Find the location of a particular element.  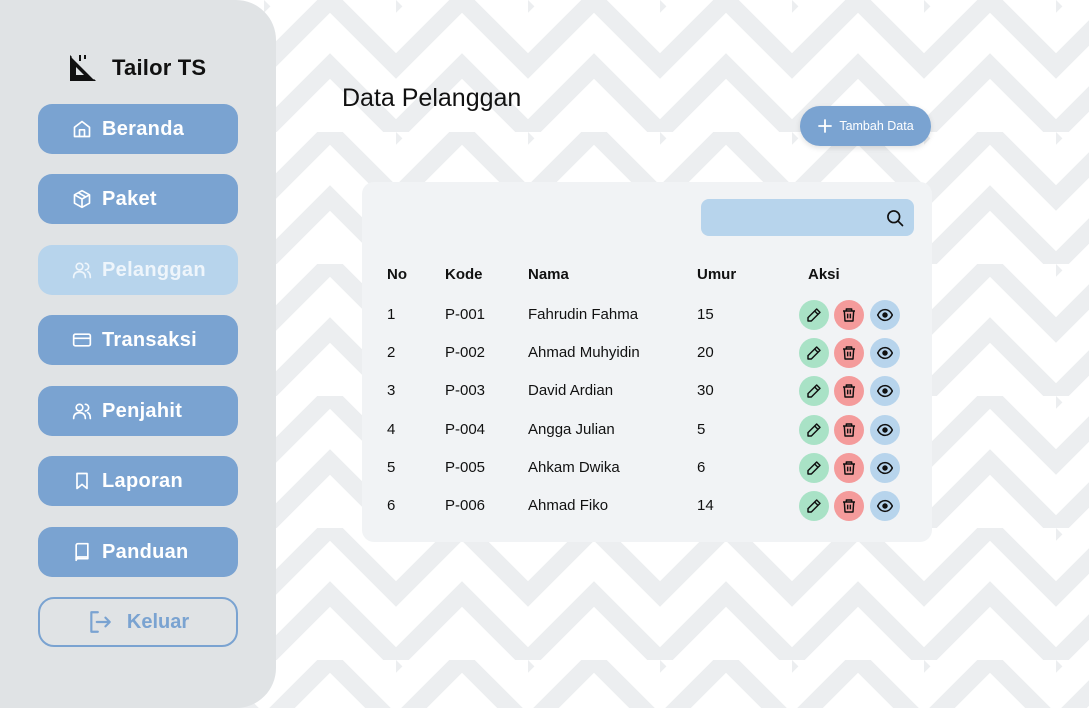

logout-icon is located at coordinates (100, 622).